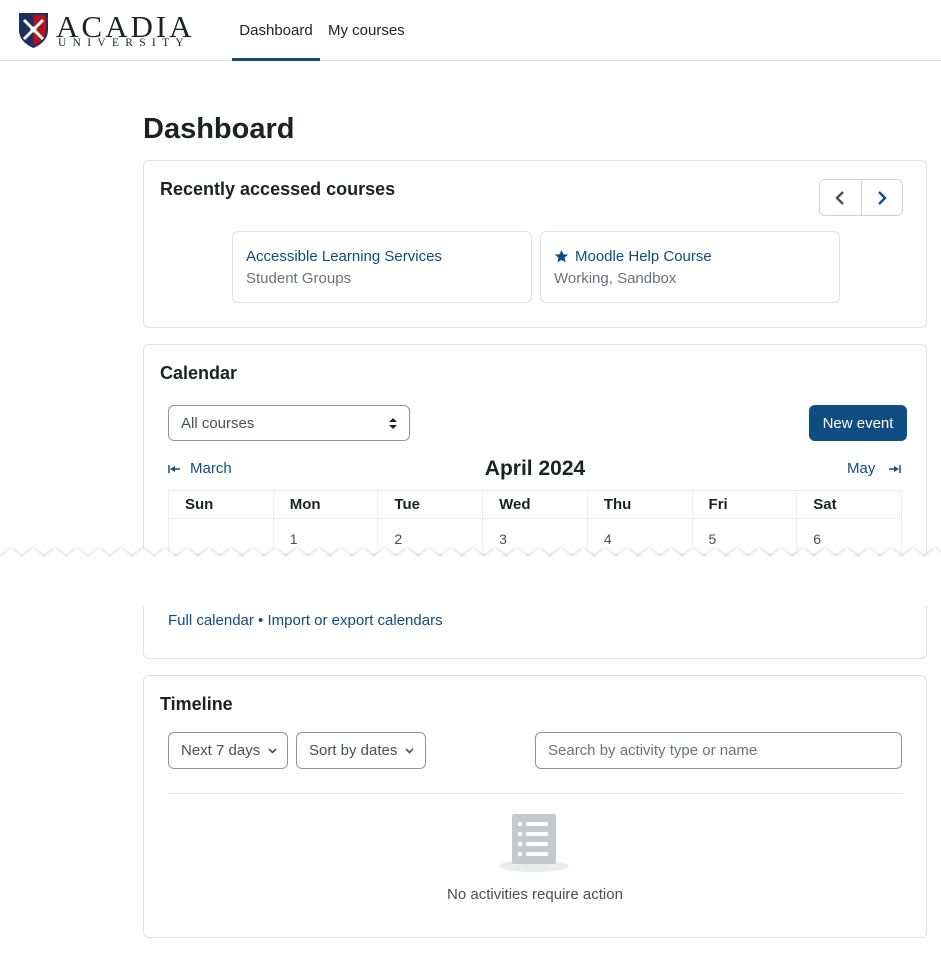 This screenshot has height=953, width=941. I want to click on previous-button, so click(841, 197).